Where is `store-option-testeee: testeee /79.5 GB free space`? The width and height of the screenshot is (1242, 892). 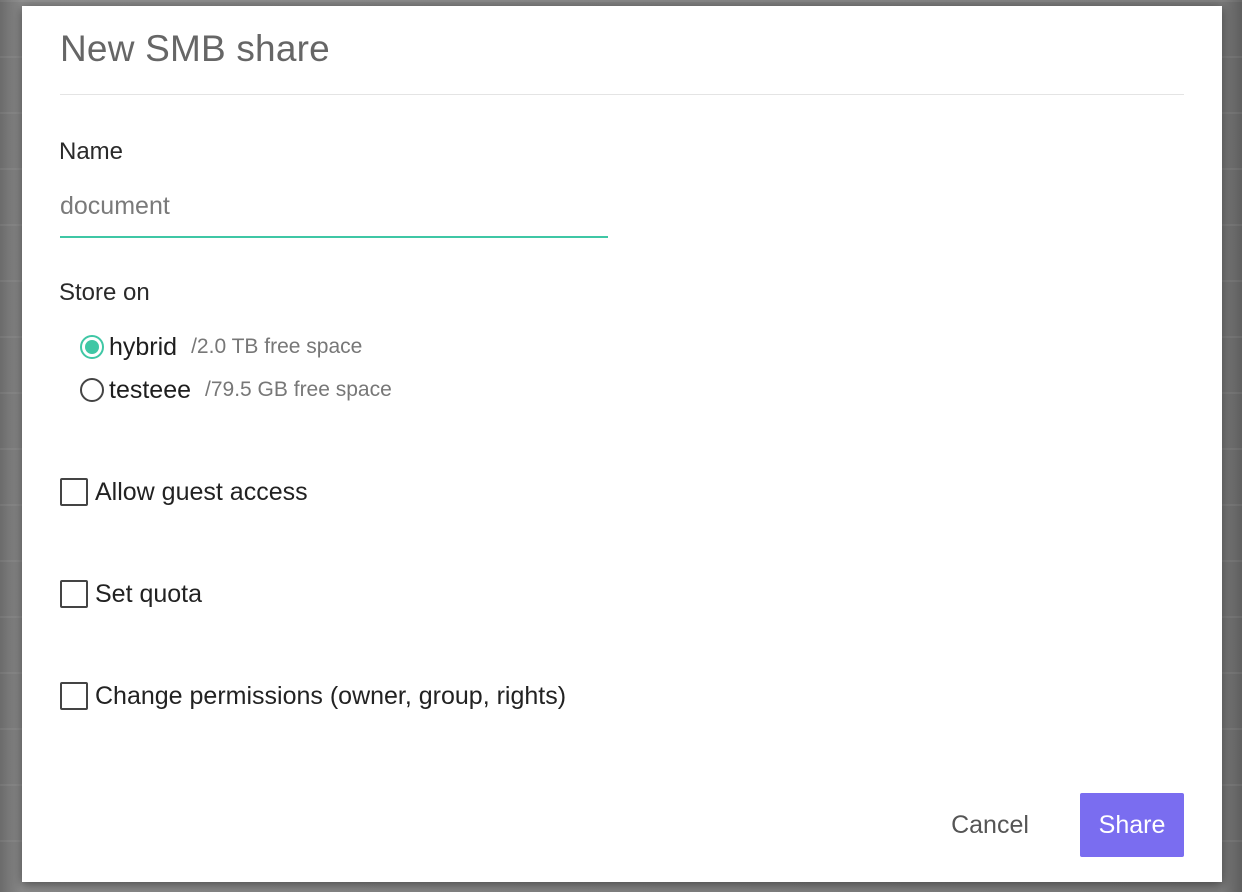
store-option-testeee: testeee /79.5 GB free space is located at coordinates (236, 390).